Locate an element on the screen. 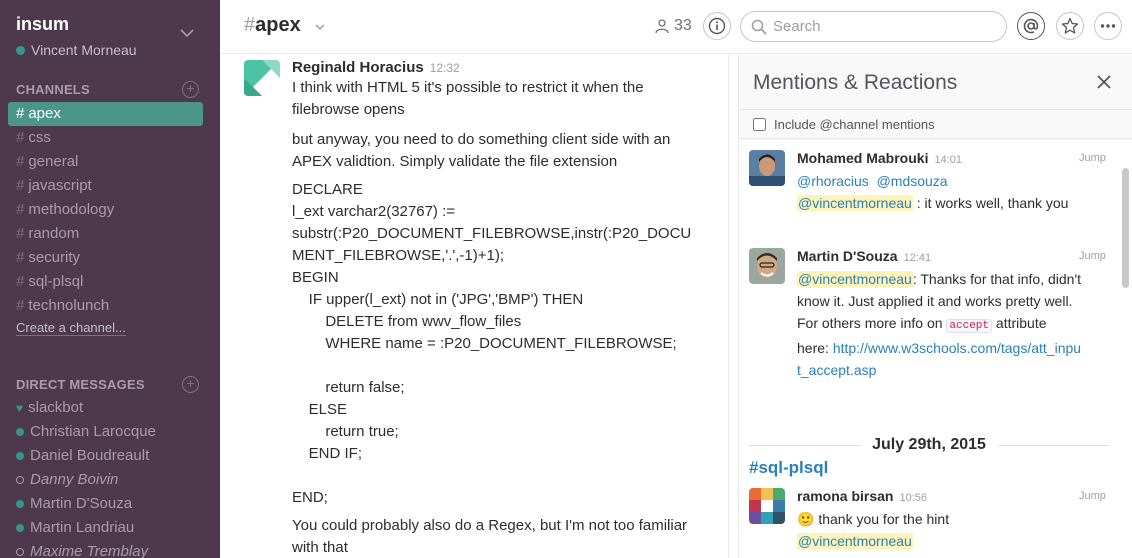 Image resolution: width=1132 pixels, height=558 pixels. current-user: Vincent Morneau is located at coordinates (76, 50).